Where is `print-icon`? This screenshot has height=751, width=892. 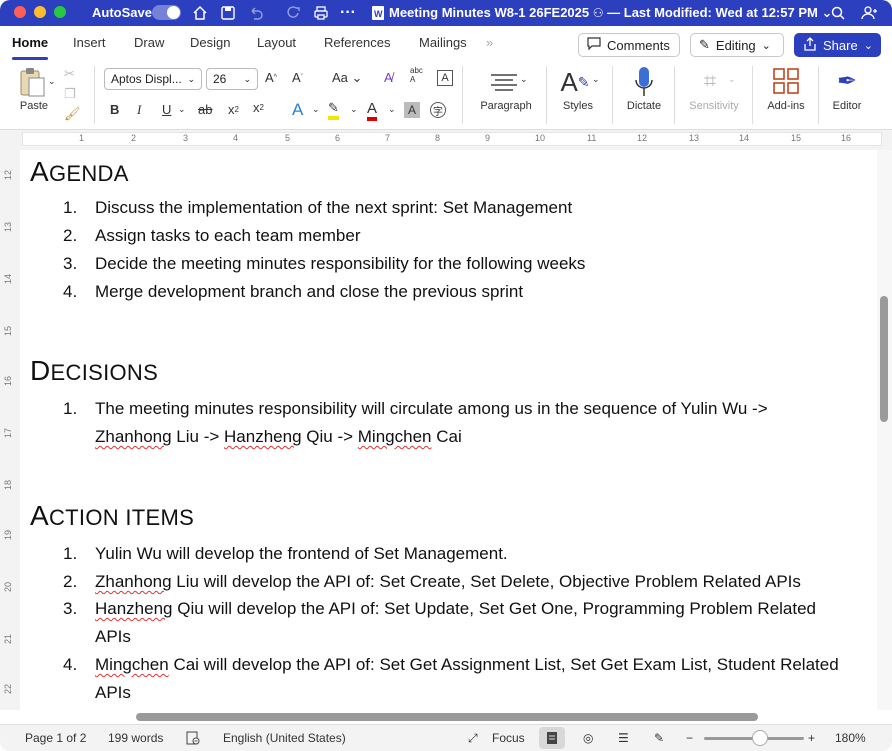
print-icon is located at coordinates (321, 13).